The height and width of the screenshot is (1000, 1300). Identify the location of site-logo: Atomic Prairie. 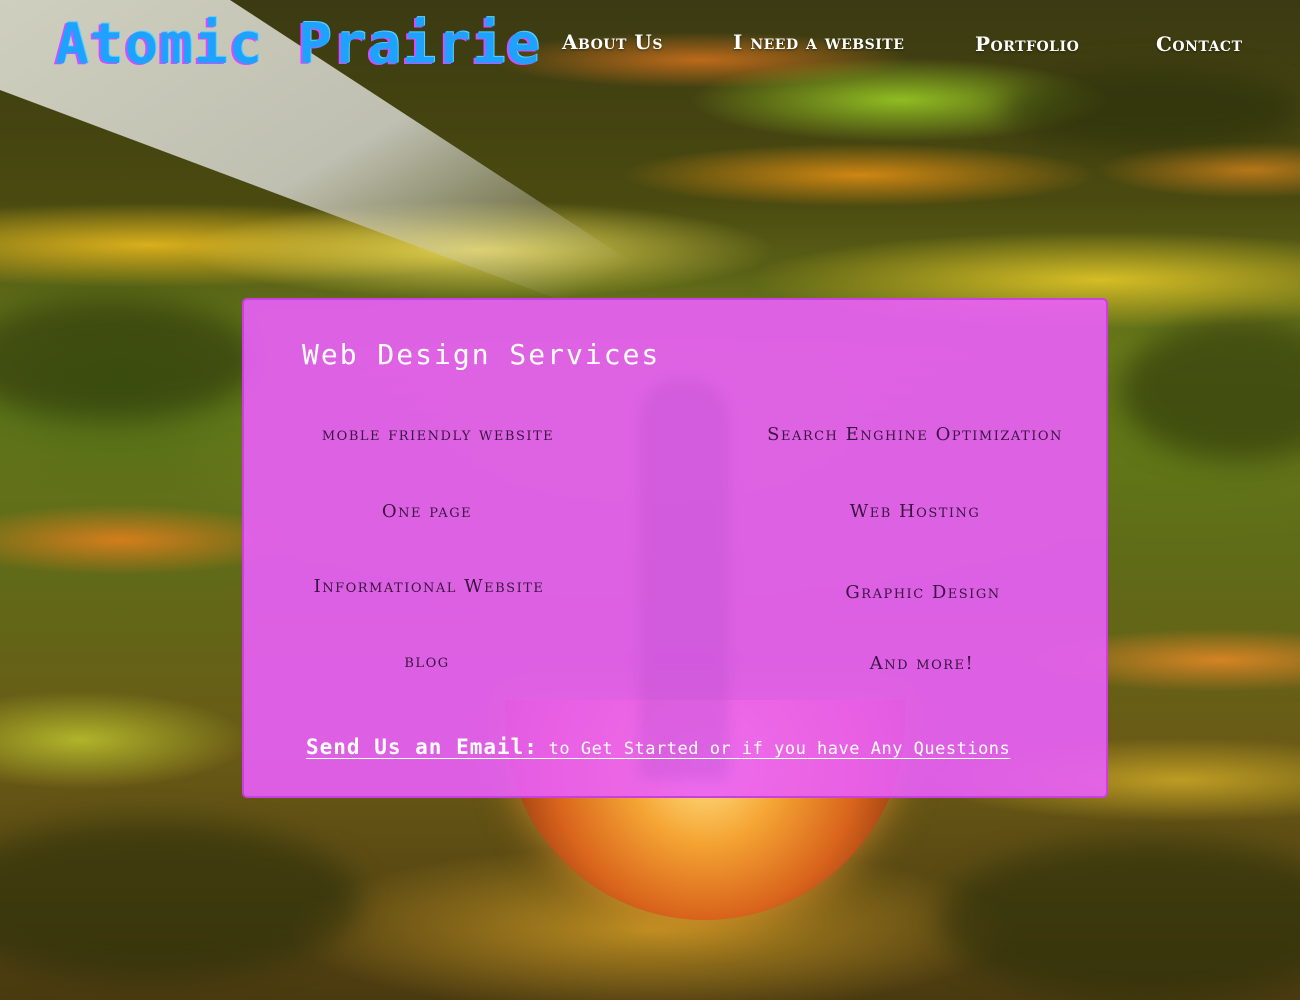
(298, 45).